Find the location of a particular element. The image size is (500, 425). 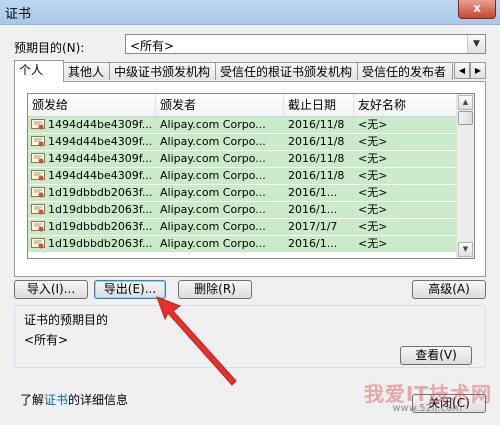

column-issued-to: 颁发给 is located at coordinates (92, 105).